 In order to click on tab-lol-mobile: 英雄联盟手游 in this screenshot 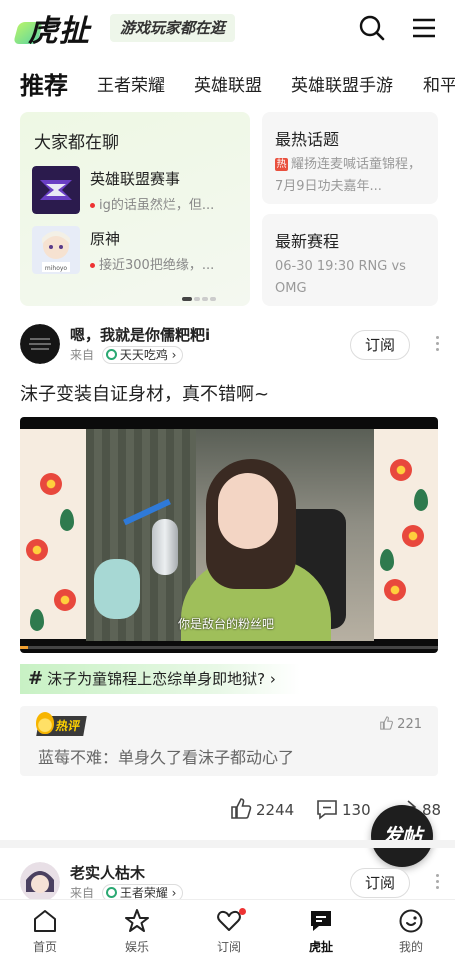, I will do `click(342, 86)`.